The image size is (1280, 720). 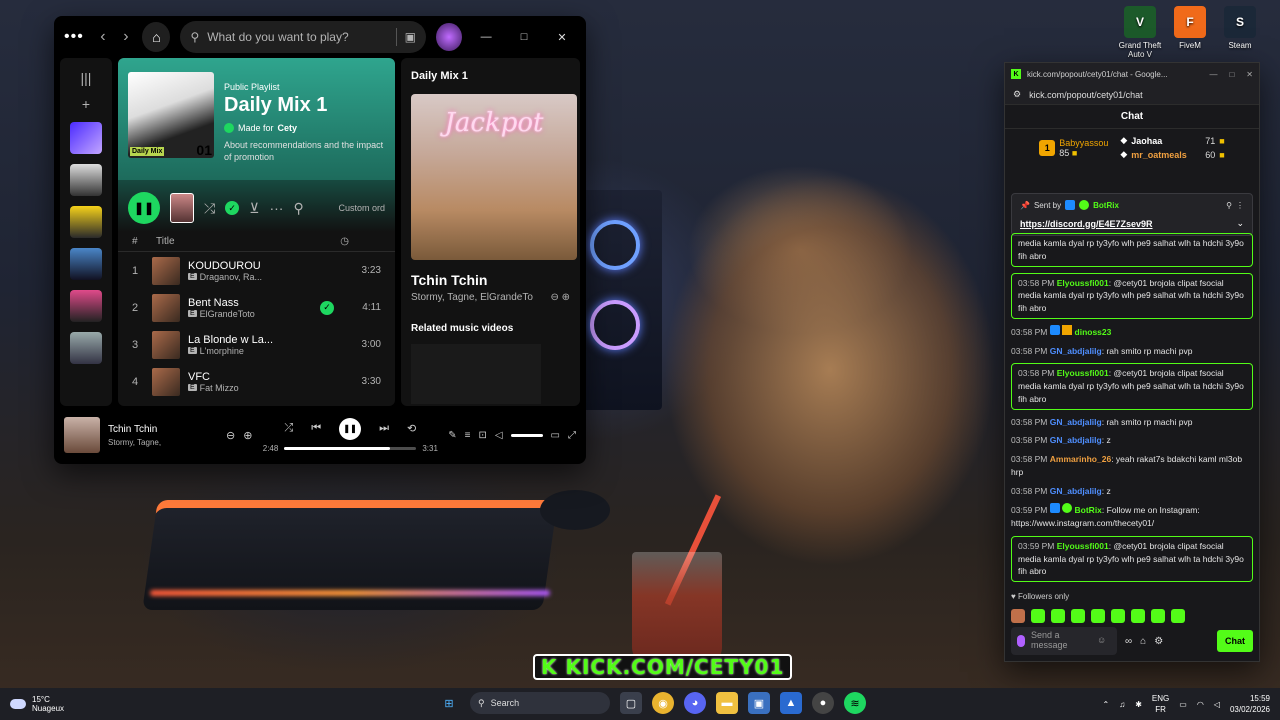 I want to click on miniplayer-icon: ▭, so click(x=555, y=435).